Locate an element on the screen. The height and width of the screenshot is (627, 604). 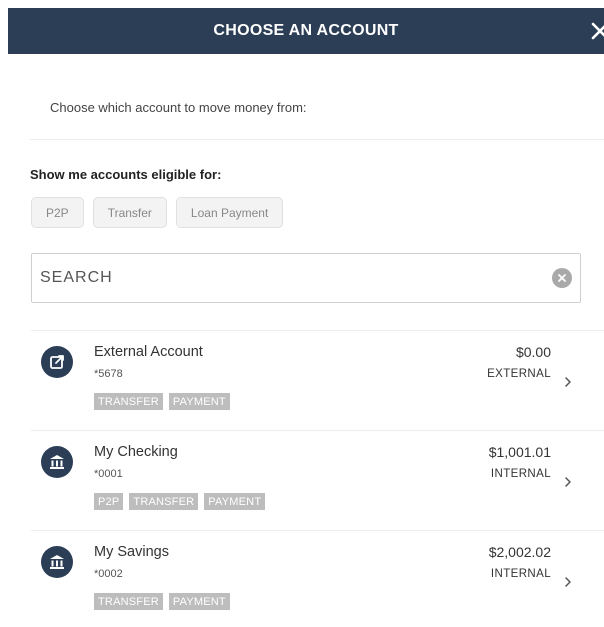
account-number: *0001 is located at coordinates (108, 474).